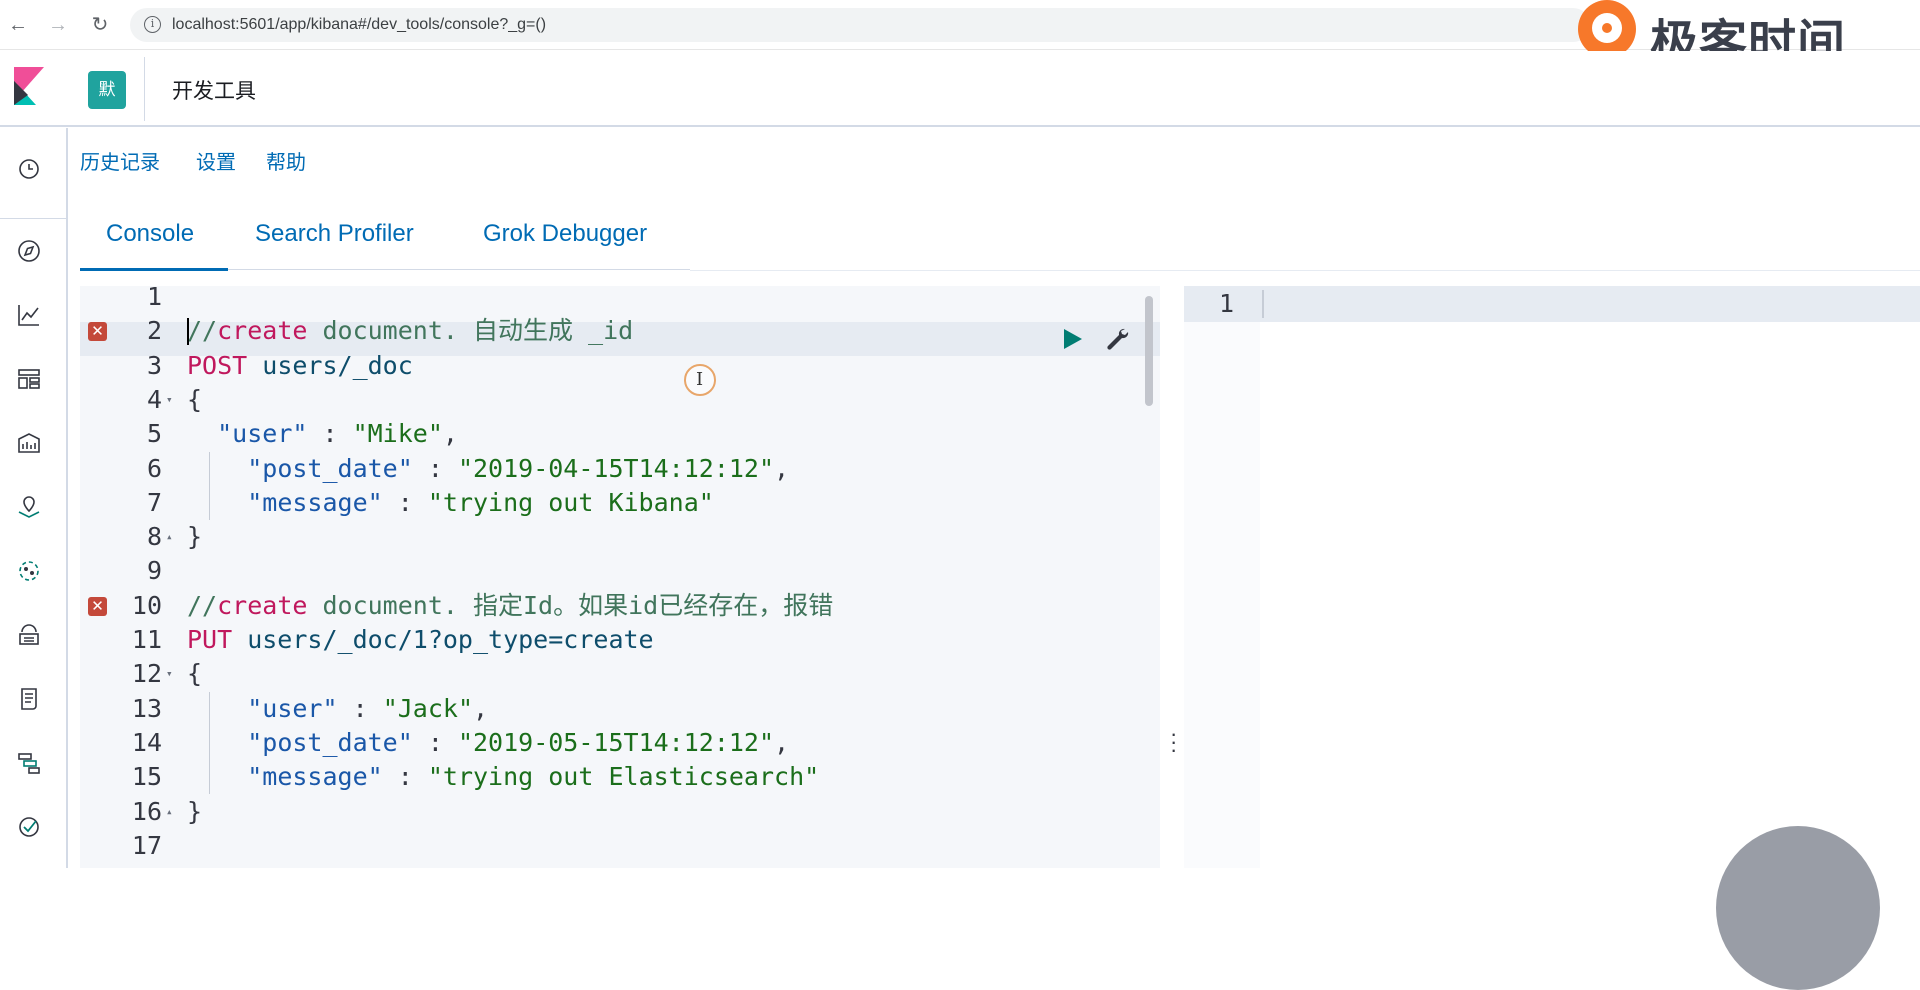  Describe the element at coordinates (100, 25) in the screenshot. I see `reload-icon: ↻` at that location.